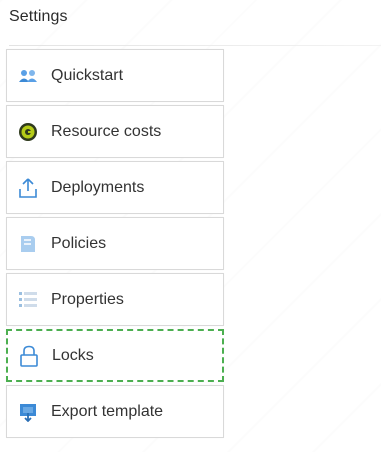  I want to click on policies-icon, so click(28, 244).